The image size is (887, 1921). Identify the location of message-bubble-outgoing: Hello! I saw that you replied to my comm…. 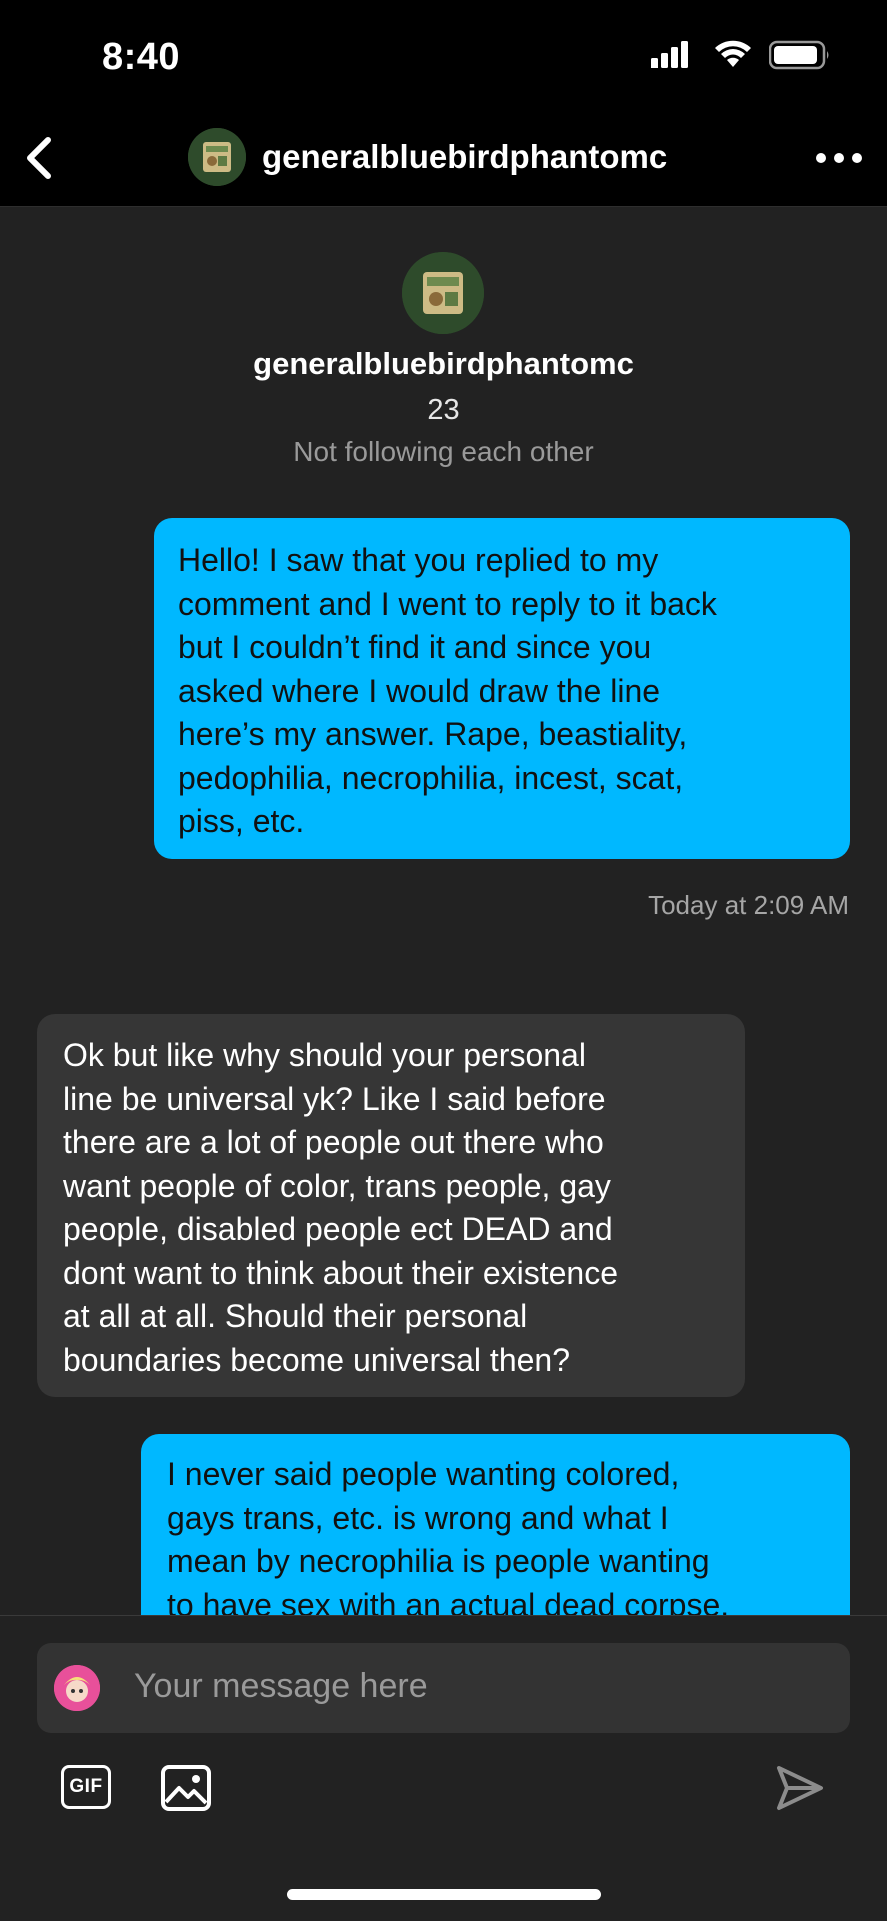
(502, 688).